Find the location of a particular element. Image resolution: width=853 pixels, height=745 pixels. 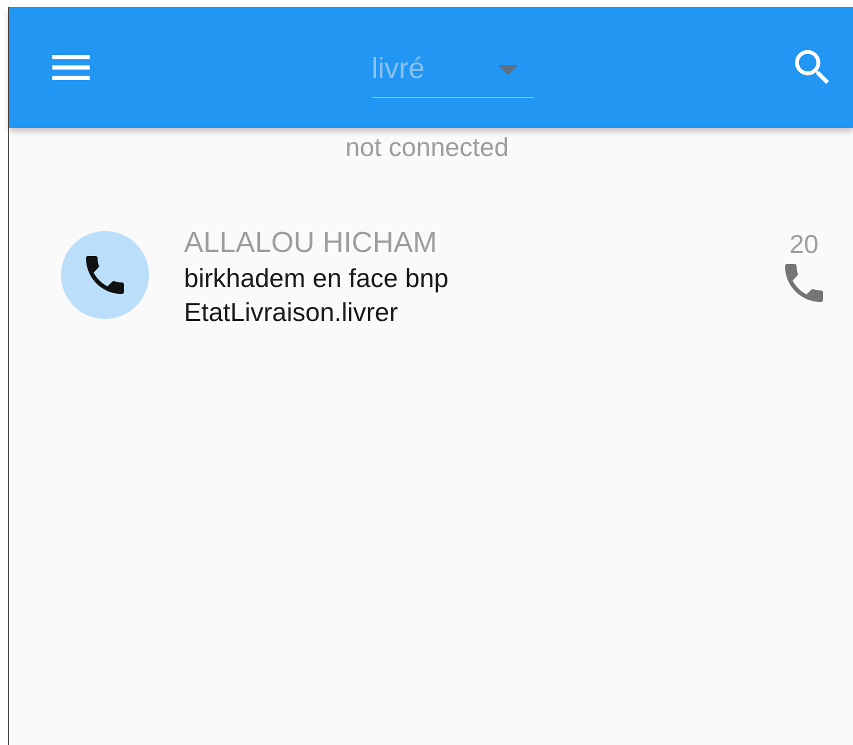

item-count: 20 is located at coordinates (804, 244).